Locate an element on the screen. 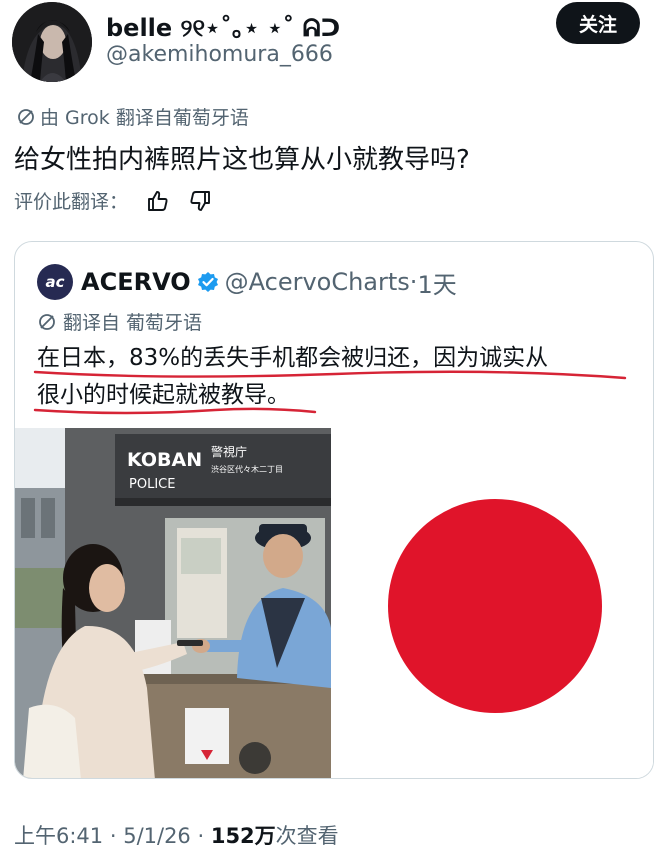 Image resolution: width=664 pixels, height=850 pixels. quoted-post-header: ac ACERVO @AcervoCharts · 1天 is located at coordinates (247, 282).